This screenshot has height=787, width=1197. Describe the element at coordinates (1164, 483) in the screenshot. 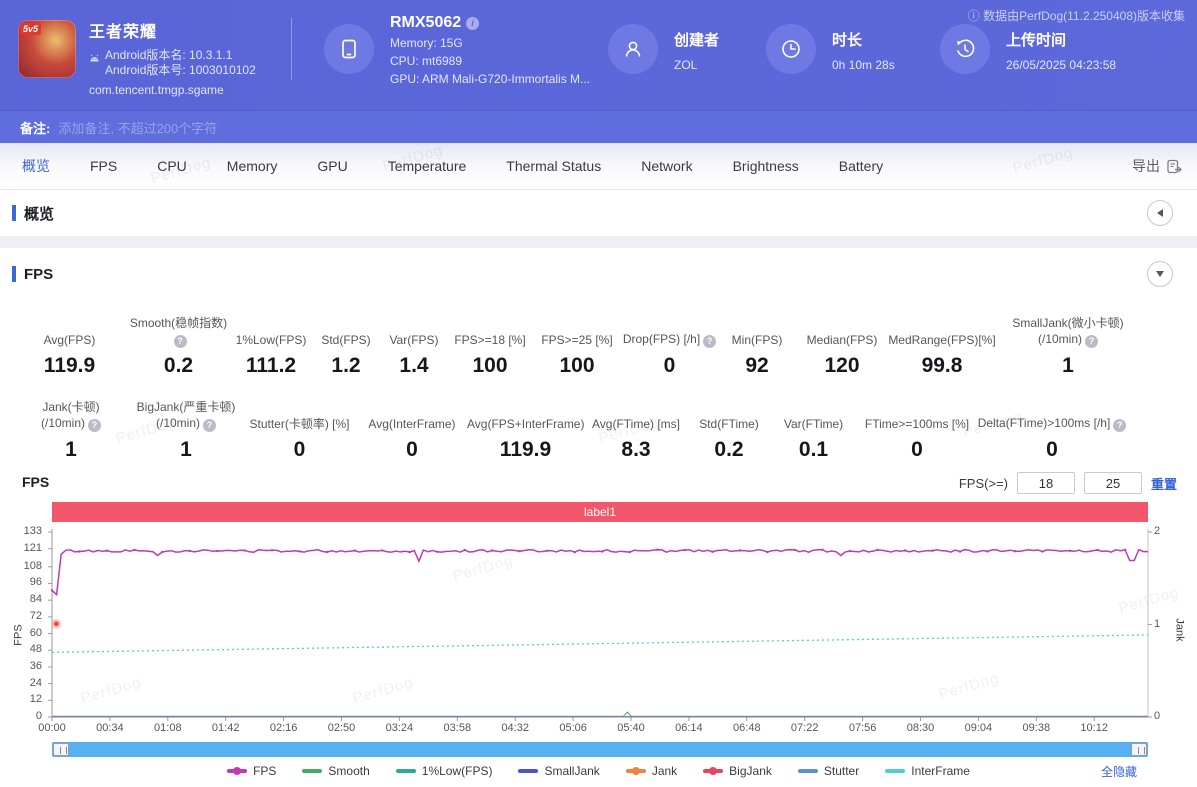

I see `reset-button: 重置` at that location.